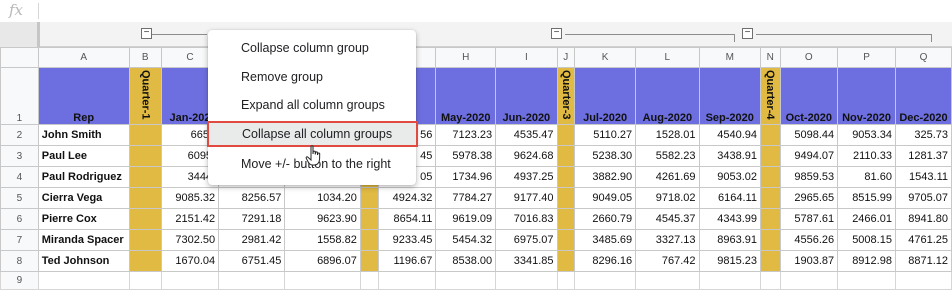  What do you see at coordinates (667, 57) in the screenshot?
I see `column-header-l: L` at bounding box center [667, 57].